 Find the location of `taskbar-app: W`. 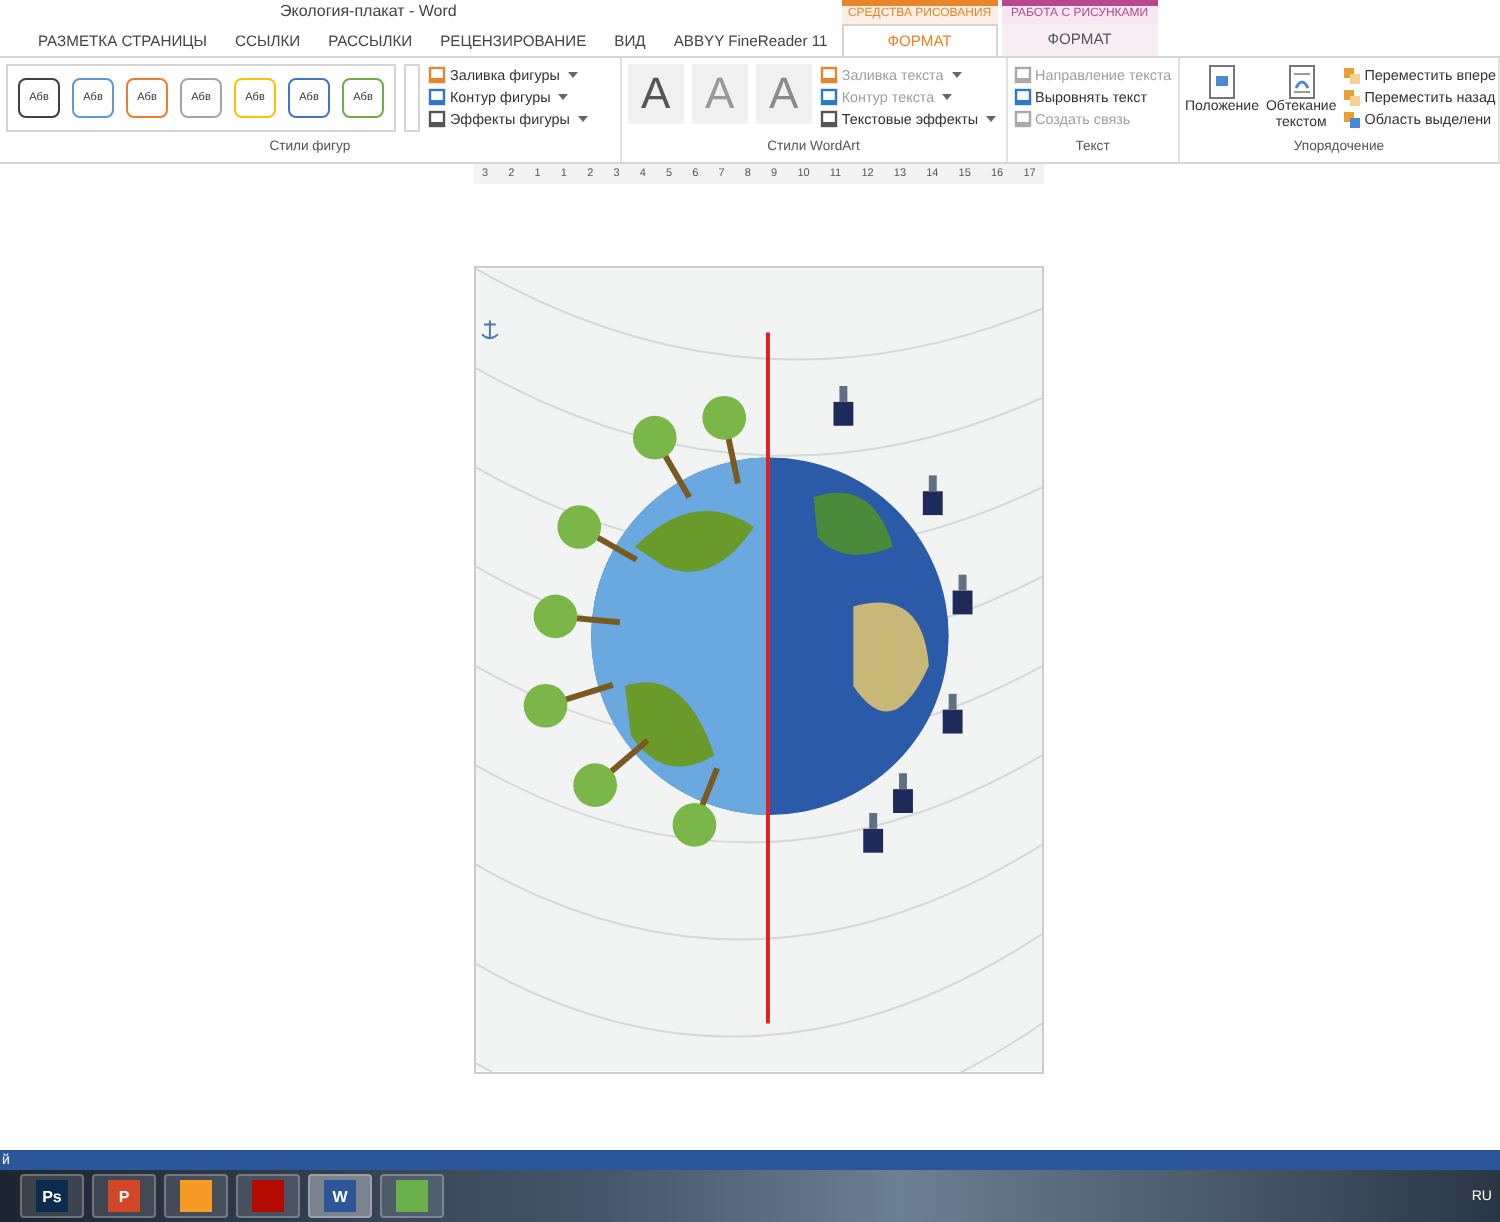

taskbar-app: W is located at coordinates (340, 1196).